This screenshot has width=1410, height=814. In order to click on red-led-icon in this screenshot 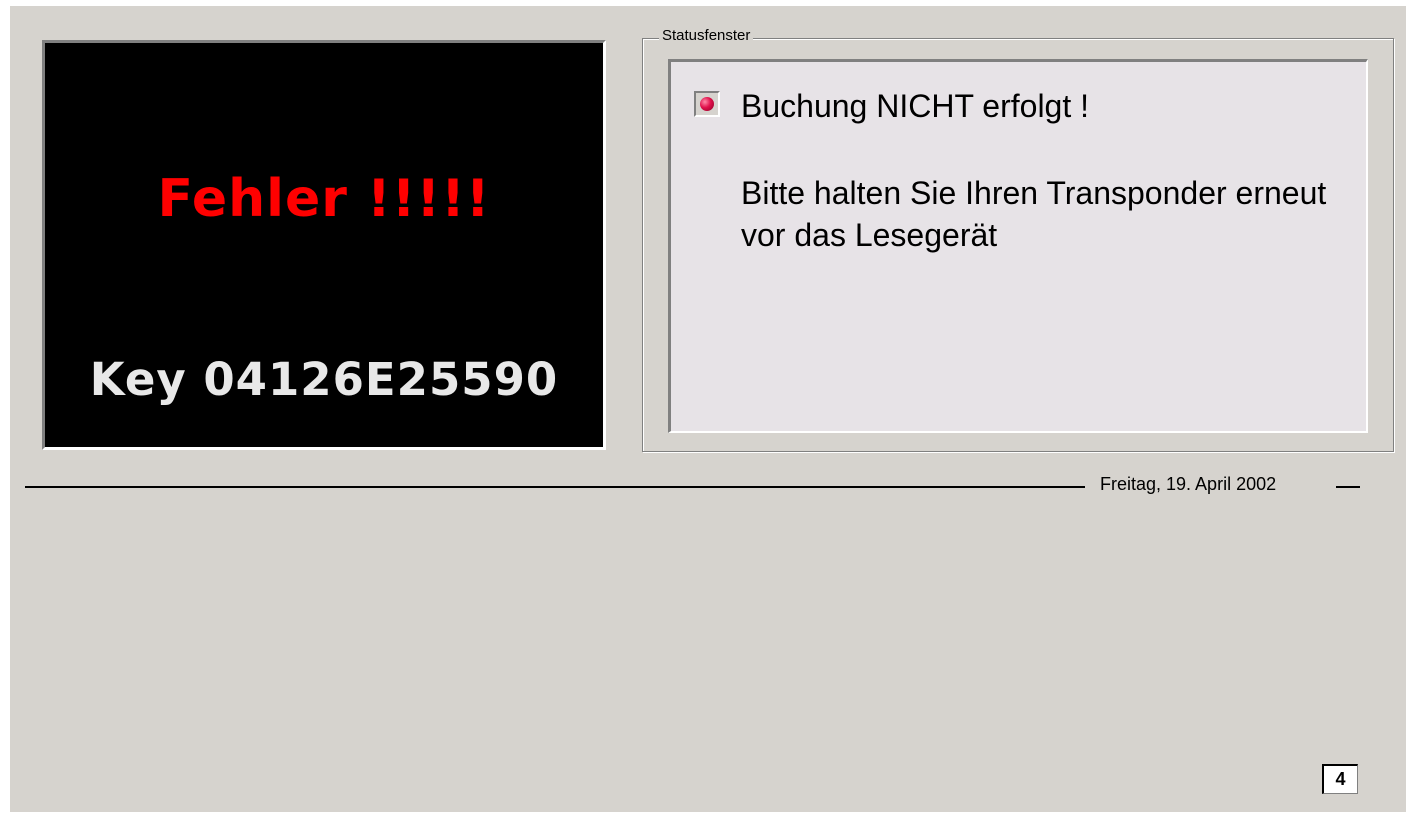, I will do `click(707, 104)`.